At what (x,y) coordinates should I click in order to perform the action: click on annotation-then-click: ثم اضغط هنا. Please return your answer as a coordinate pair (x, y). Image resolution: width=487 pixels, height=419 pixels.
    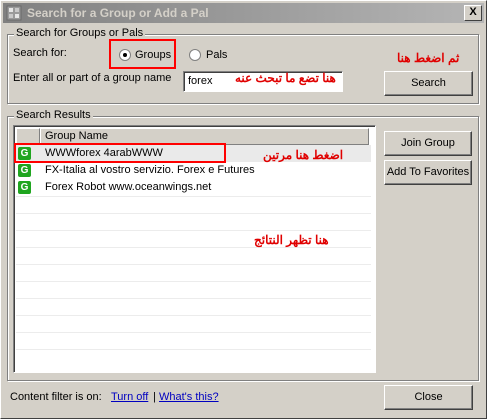
    Looking at the image, I should click on (428, 58).